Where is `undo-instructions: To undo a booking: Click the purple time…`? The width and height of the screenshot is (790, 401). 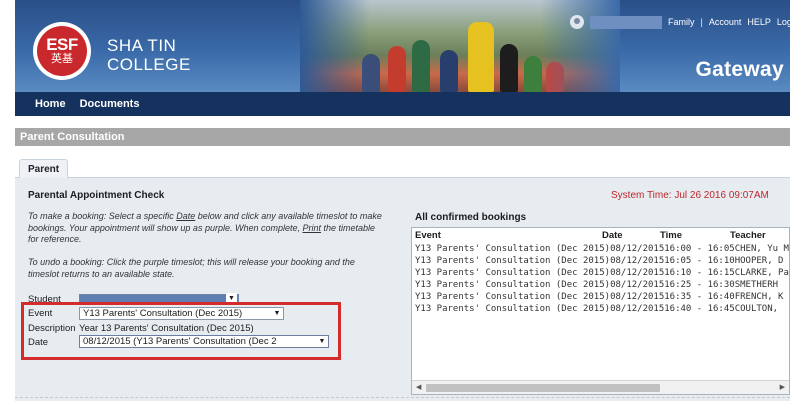 undo-instructions: To undo a booking: Click the purple time… is located at coordinates (191, 268).